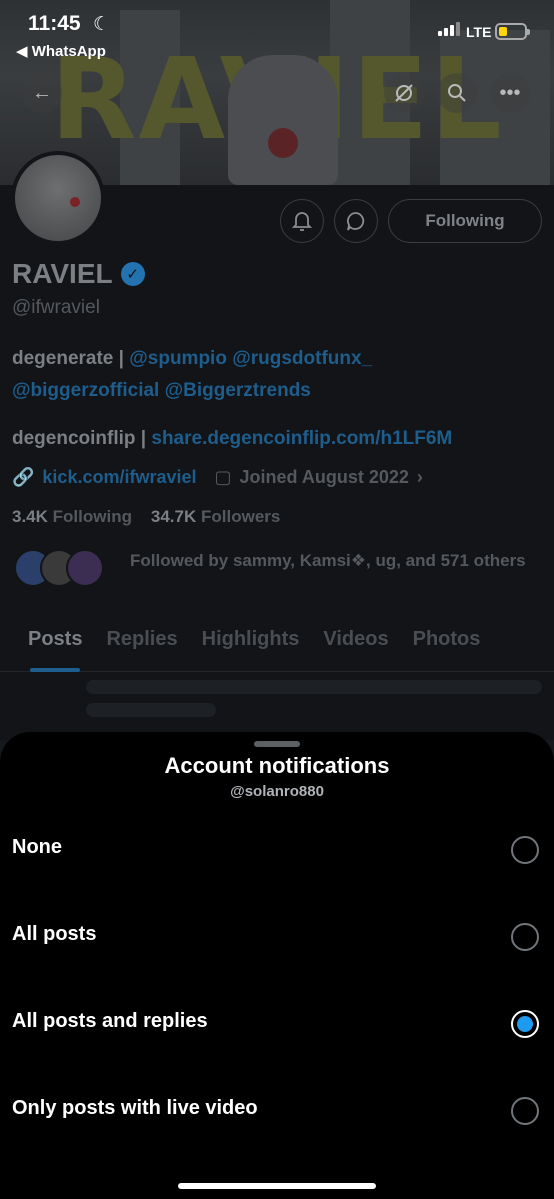  Describe the element at coordinates (277, 791) in the screenshot. I see `sheet-subtitle: @solanro880` at that location.